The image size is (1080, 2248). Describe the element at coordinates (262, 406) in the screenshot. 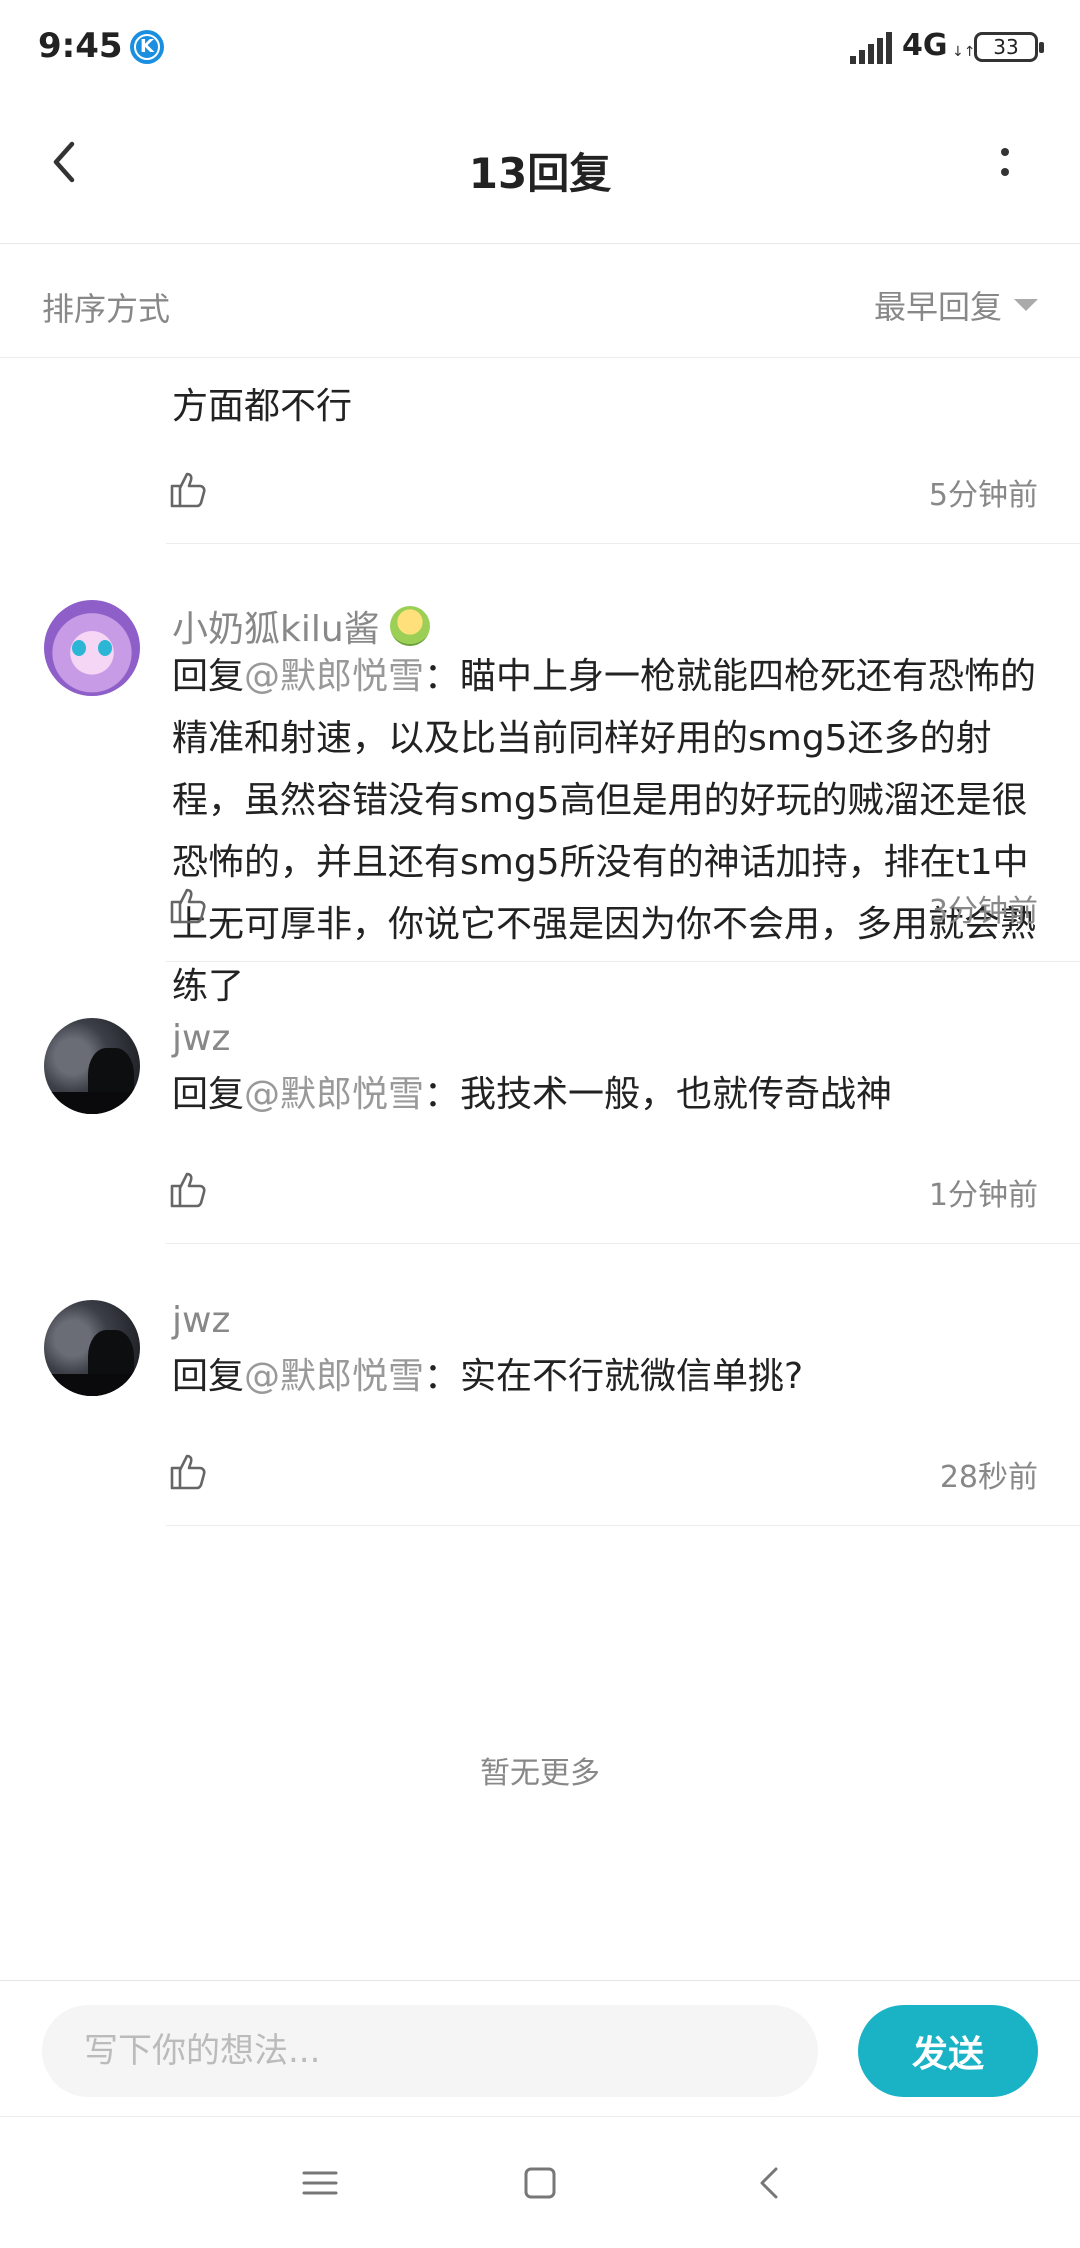

I see `comment-text: 方面都不行` at that location.